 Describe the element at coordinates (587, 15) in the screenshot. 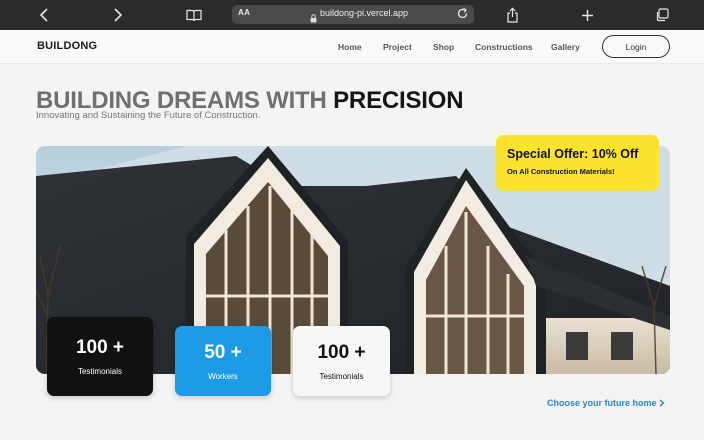

I see `plus-icon` at that location.